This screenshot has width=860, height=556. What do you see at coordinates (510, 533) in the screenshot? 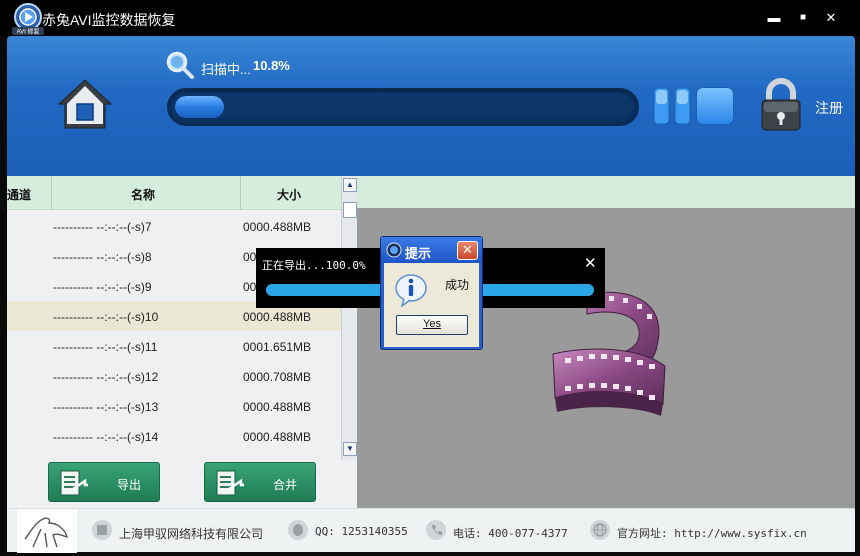
I see `phone-number: 电话: 400-077-4377` at bounding box center [510, 533].